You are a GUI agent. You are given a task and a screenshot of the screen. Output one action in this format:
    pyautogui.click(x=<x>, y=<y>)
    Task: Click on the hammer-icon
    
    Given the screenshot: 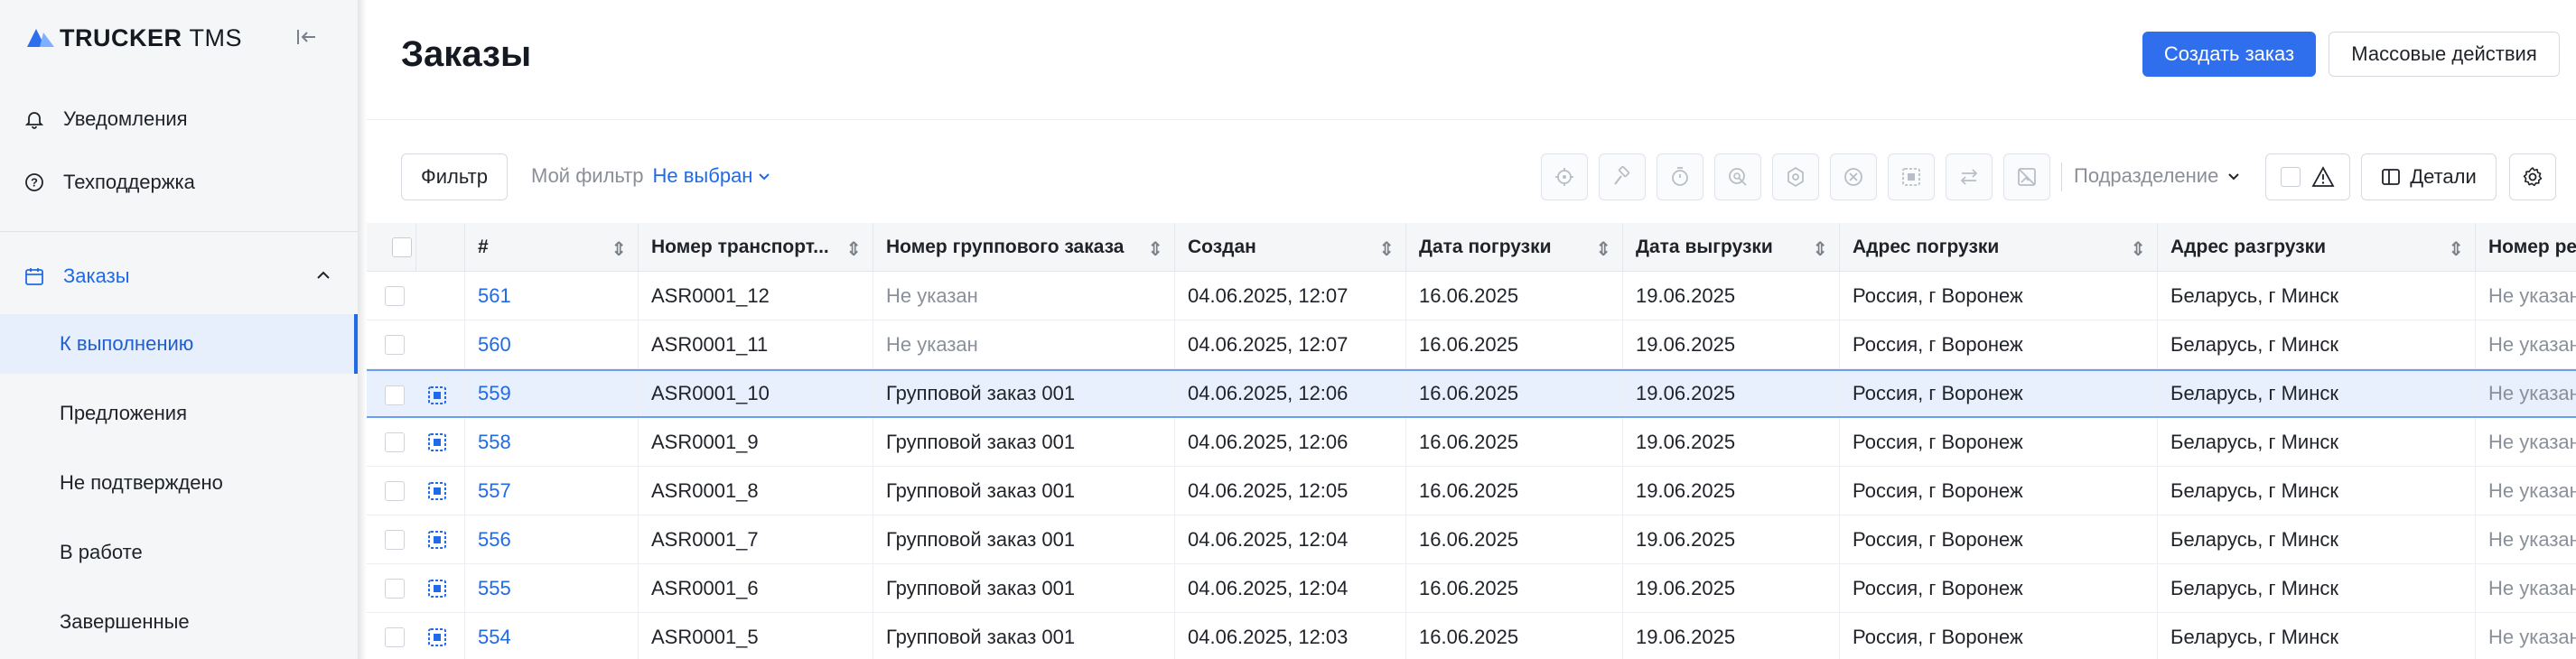 What is the action you would take?
    pyautogui.click(x=1622, y=177)
    